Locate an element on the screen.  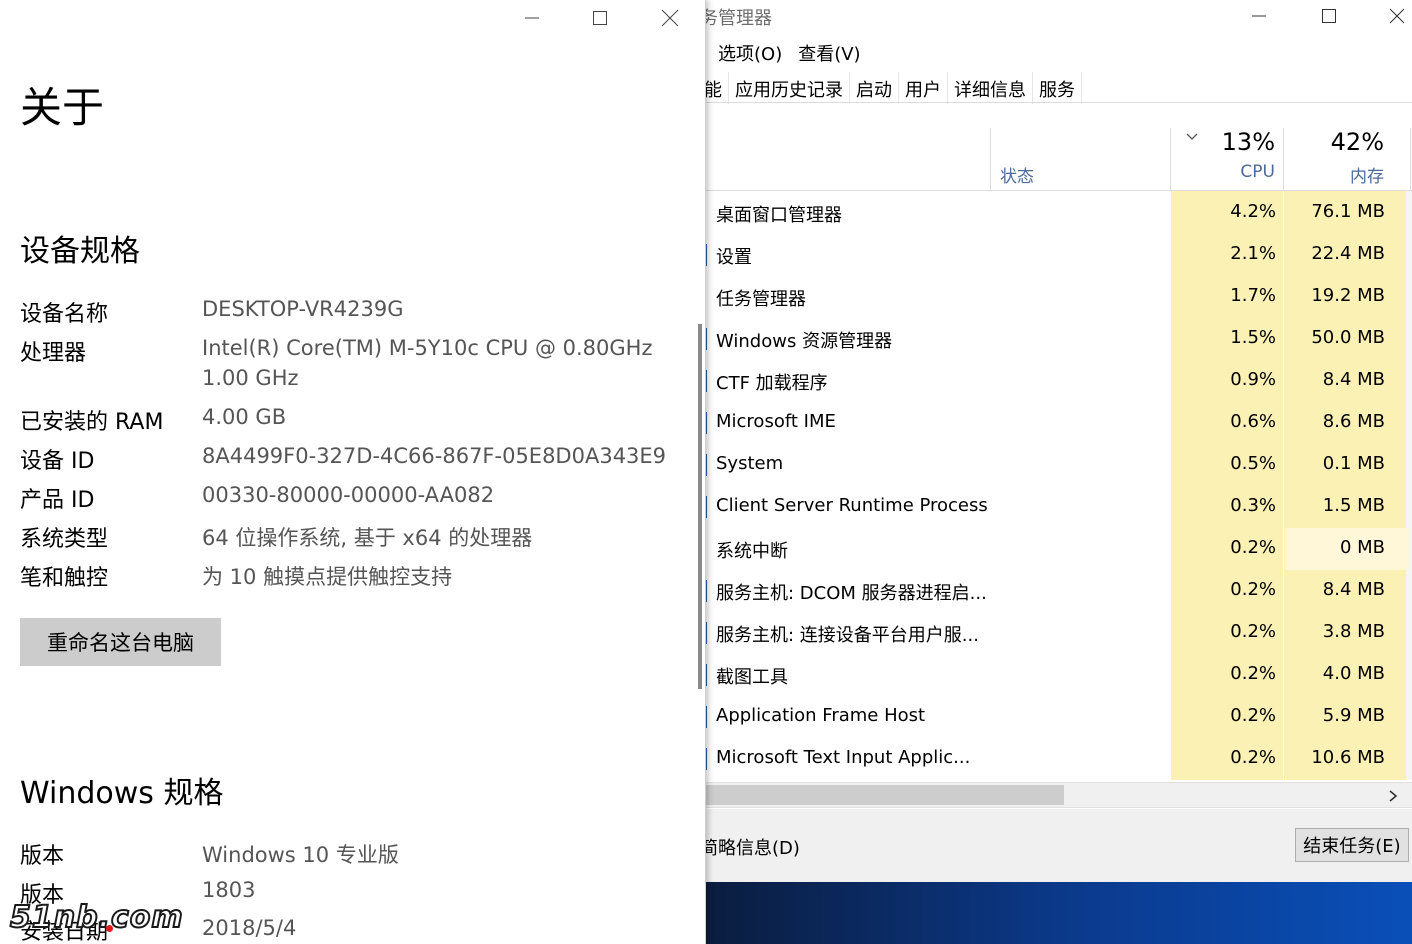
tab-details: 详细信息 is located at coordinates (990, 88).